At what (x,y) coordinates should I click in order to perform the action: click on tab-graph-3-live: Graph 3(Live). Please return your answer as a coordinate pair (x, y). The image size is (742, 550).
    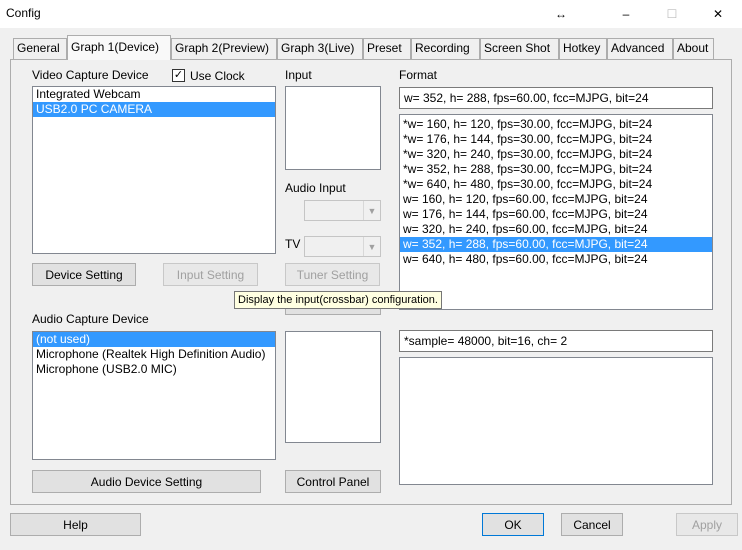
    Looking at the image, I should click on (320, 48).